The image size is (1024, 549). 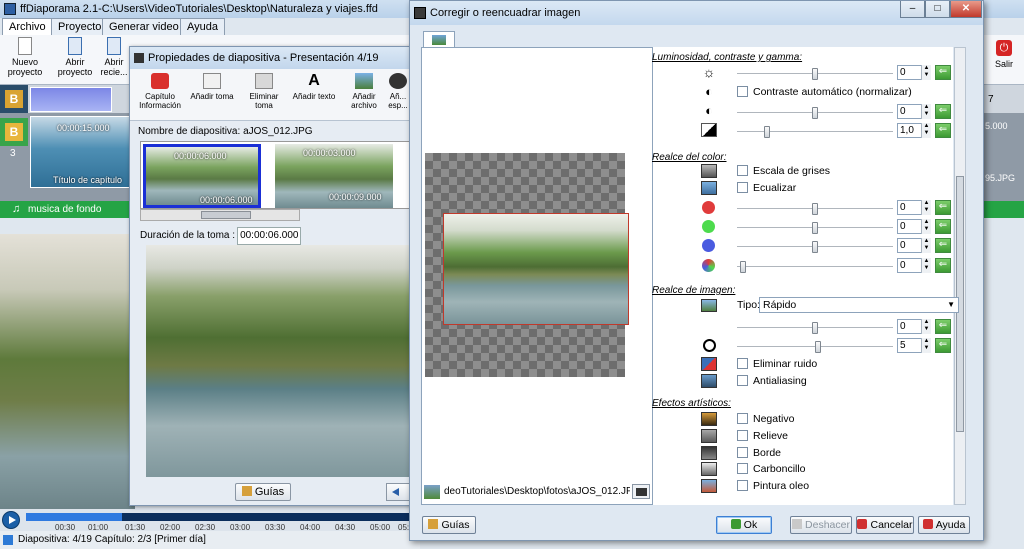 What do you see at coordinates (943, 345) in the screenshot?
I see `reset-radius-button: ⇐` at bounding box center [943, 345].